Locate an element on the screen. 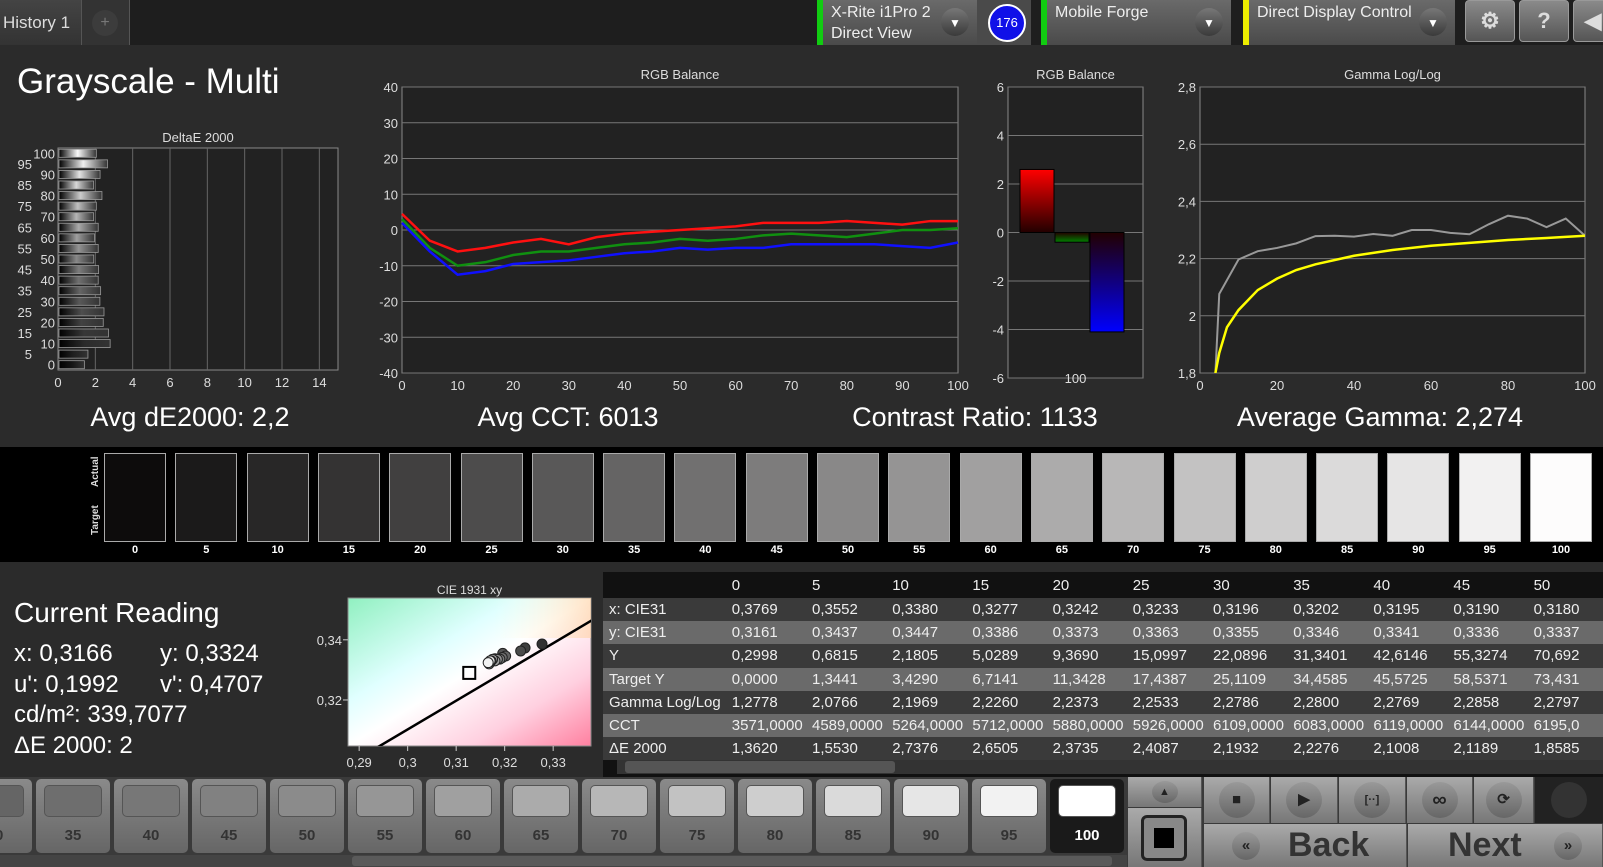  help-button: ? is located at coordinates (1544, 21).